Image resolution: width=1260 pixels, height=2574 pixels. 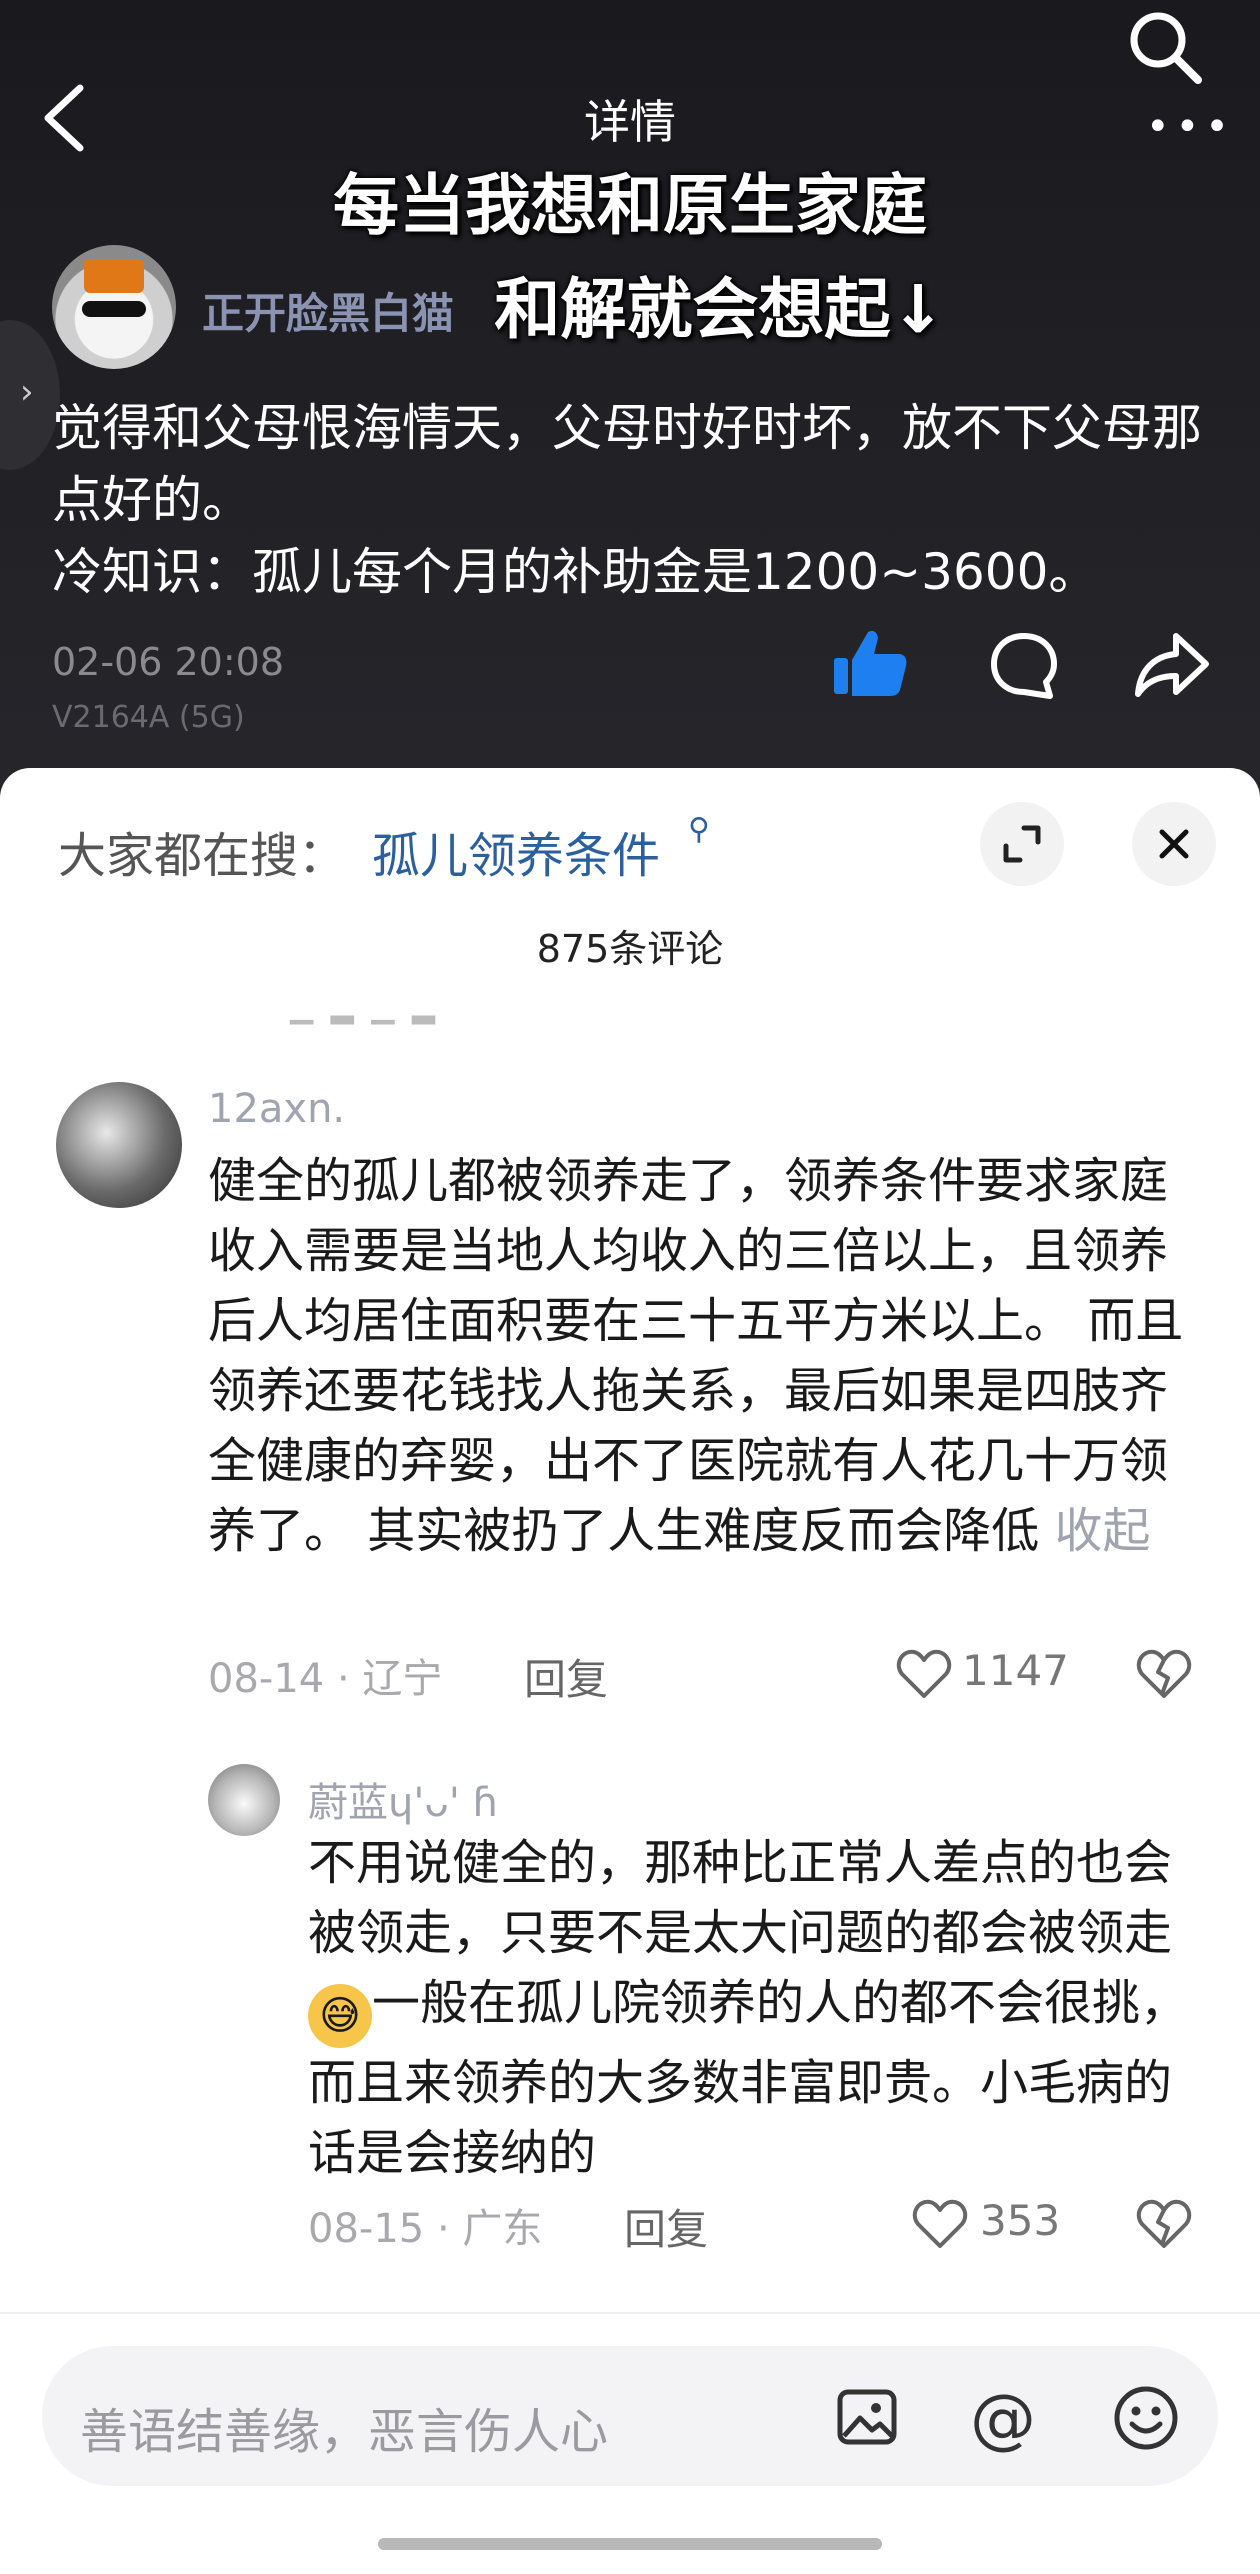 I want to click on reply-body-start: 不用说健全的，那种比正常人差点的也会被领走，只要不是太大问题的都会被领走, so click(x=740, y=1898).